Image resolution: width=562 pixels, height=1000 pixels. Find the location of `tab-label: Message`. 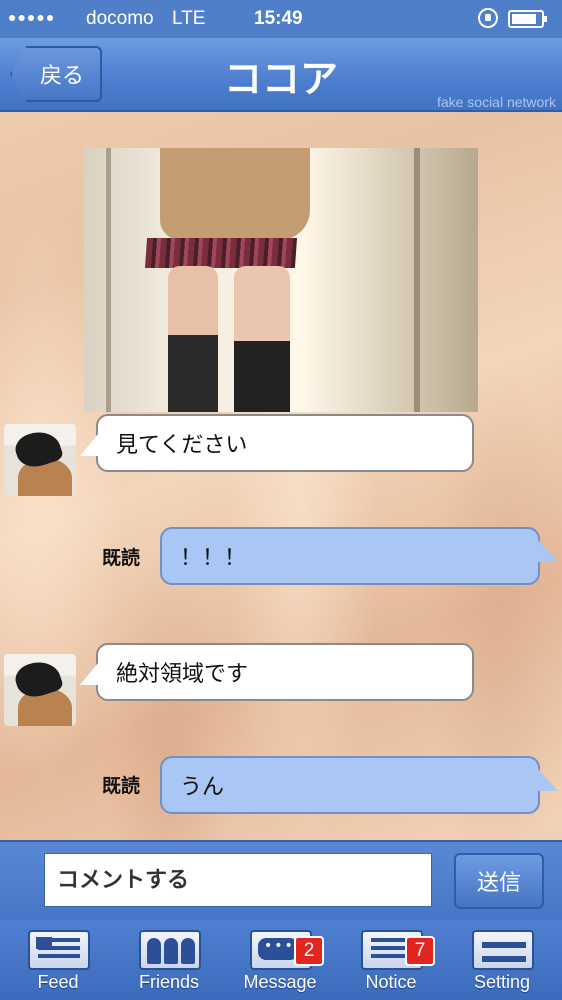

tab-label: Message is located at coordinates (280, 982).